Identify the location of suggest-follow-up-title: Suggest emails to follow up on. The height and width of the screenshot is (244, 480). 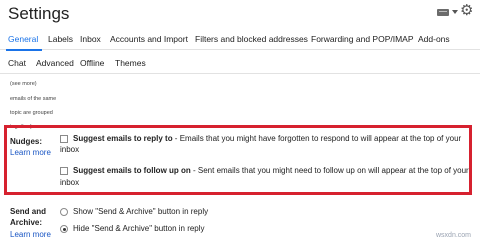
(132, 170).